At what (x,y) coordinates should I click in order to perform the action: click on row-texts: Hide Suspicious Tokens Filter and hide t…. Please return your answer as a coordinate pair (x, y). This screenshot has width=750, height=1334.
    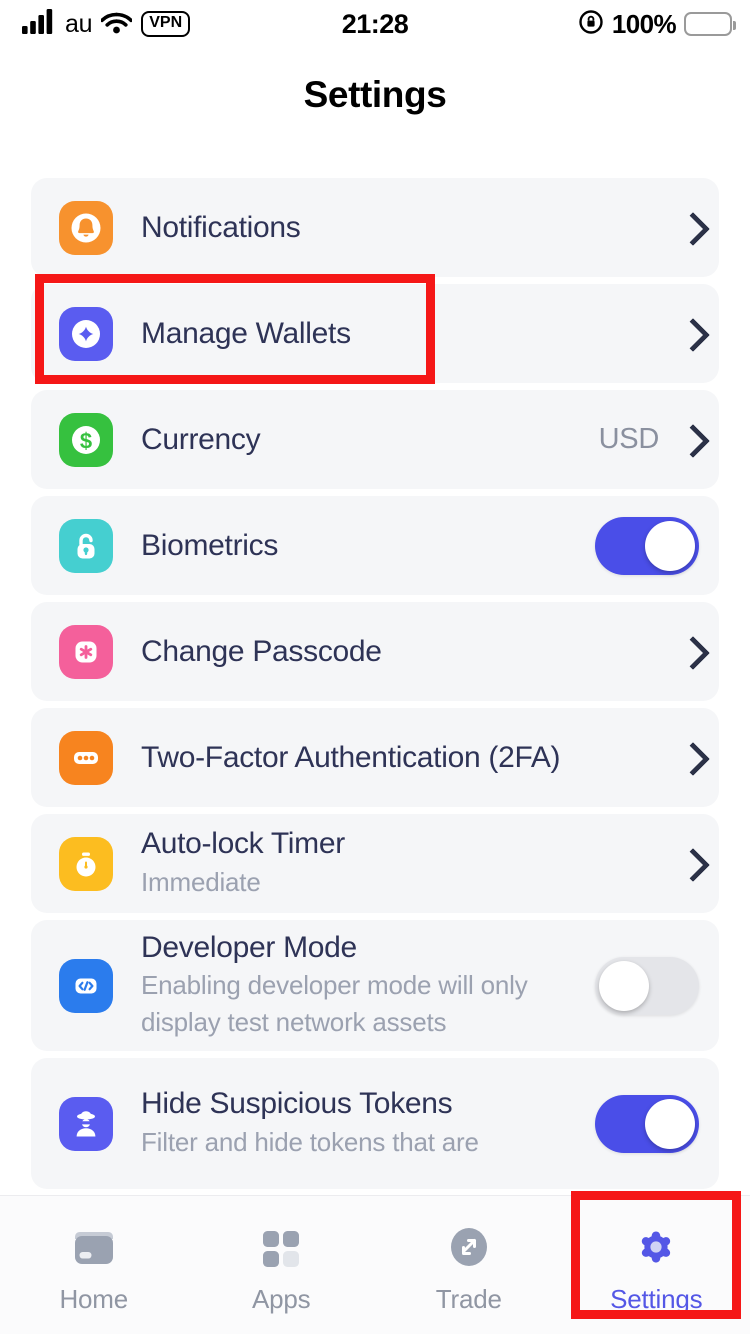
    Looking at the image, I should click on (368, 1123).